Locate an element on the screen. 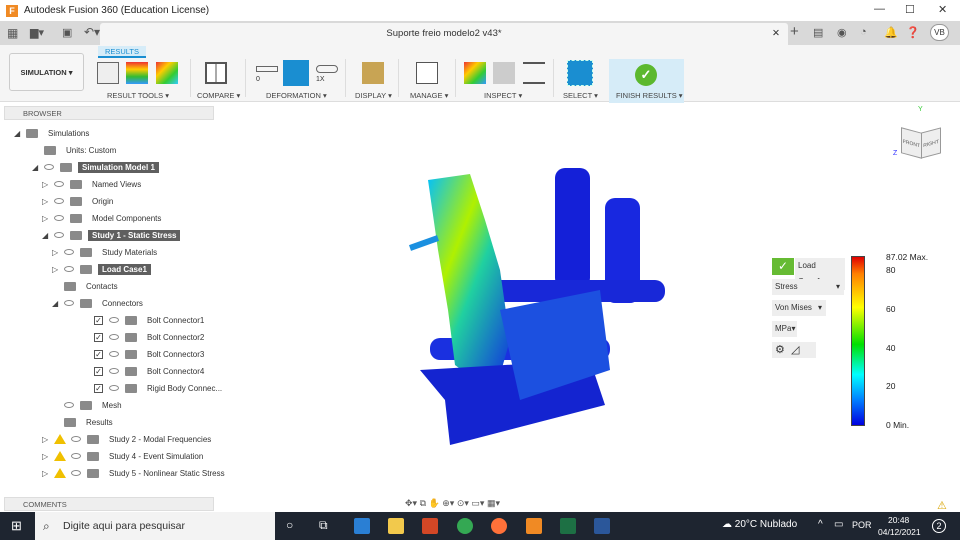 Image resolution: width=960 pixels, height=540 pixels. browser-item: ▷ Model Components is located at coordinates (103, 218).